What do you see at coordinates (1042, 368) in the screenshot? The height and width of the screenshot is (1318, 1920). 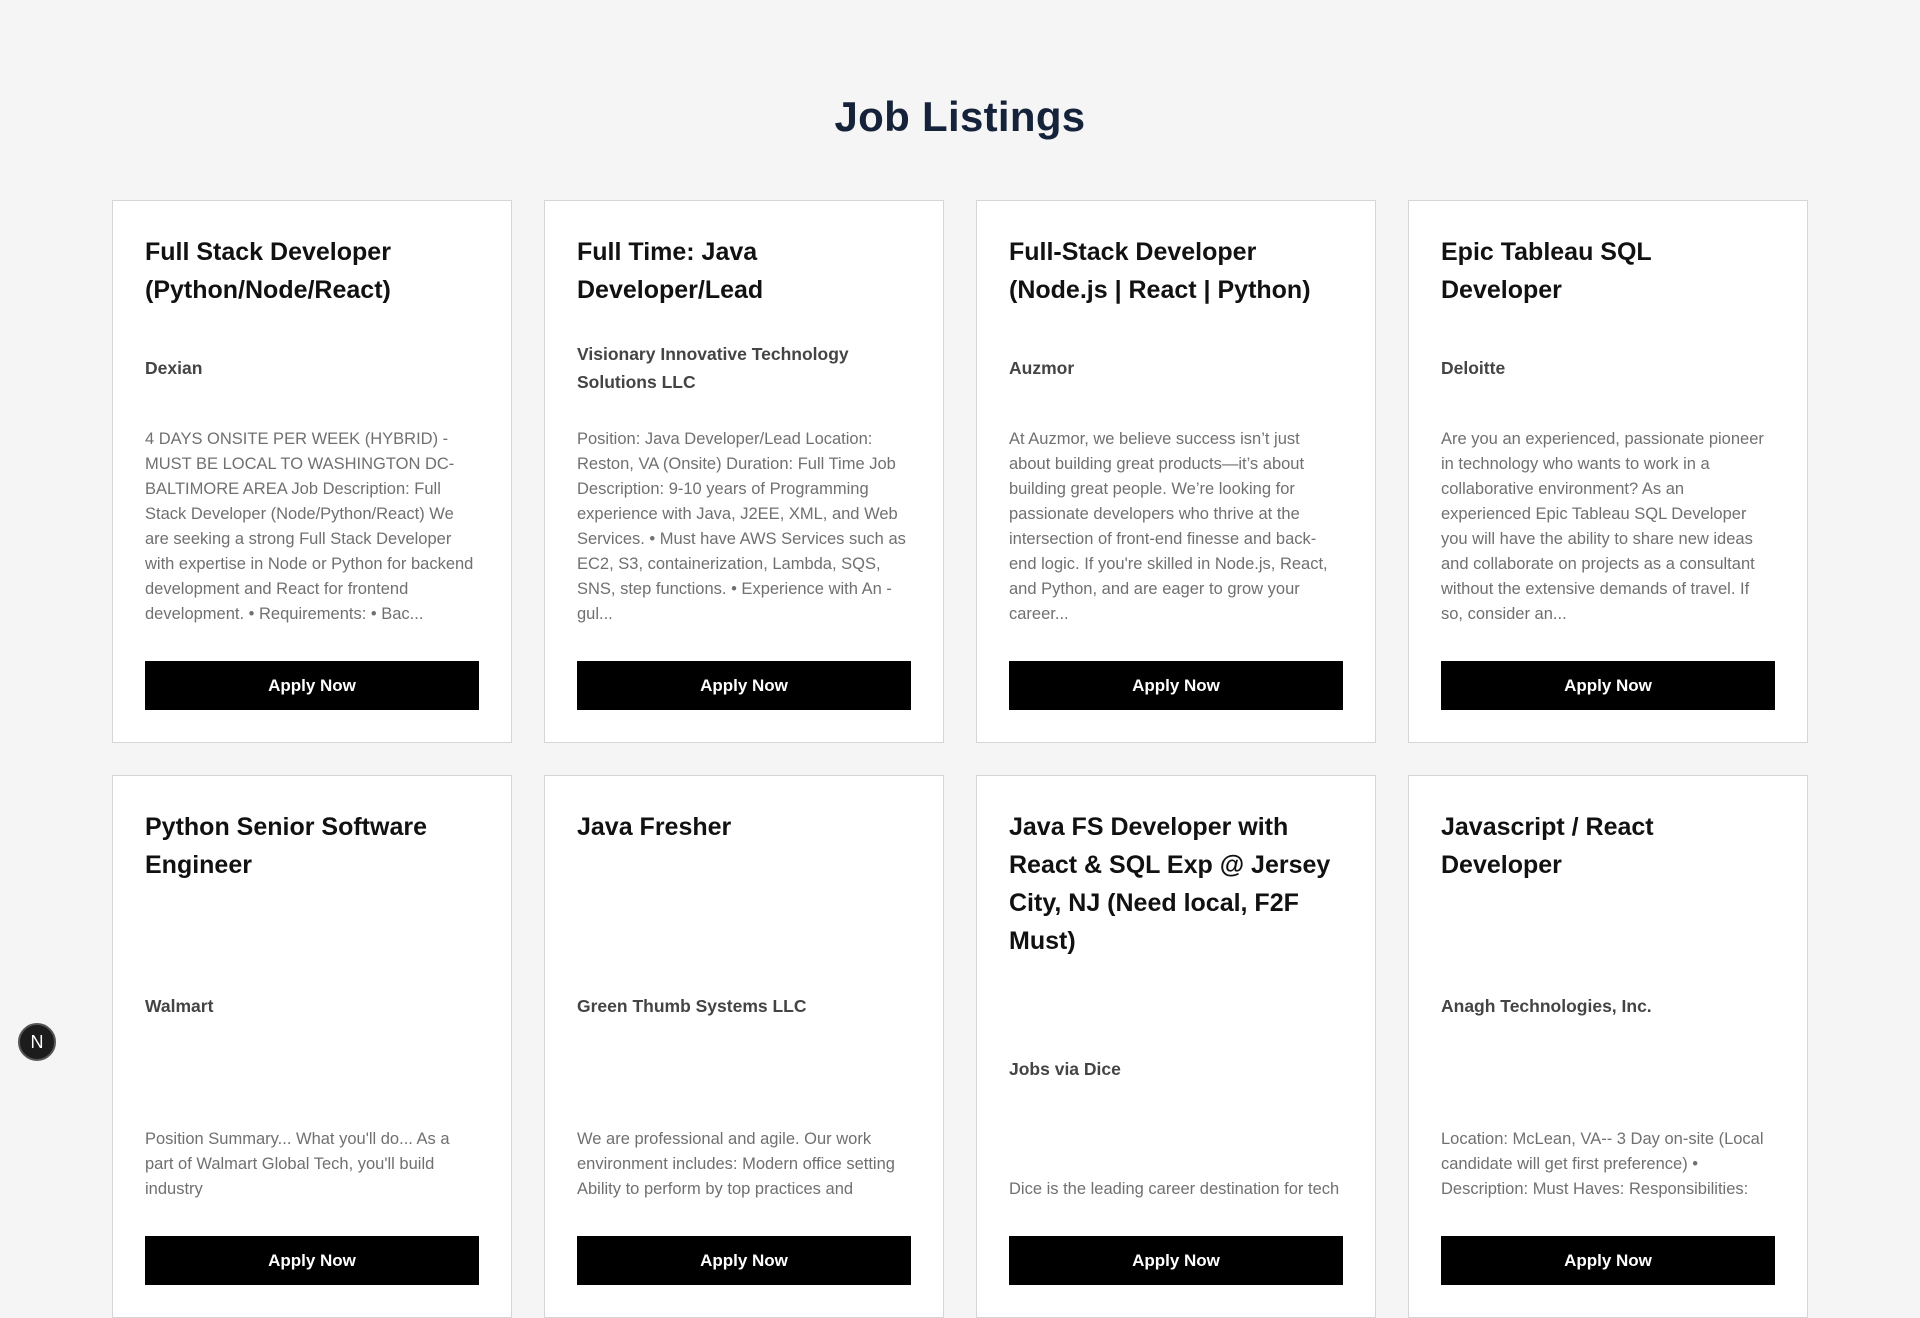 I see `company-name: Auzmor` at bounding box center [1042, 368].